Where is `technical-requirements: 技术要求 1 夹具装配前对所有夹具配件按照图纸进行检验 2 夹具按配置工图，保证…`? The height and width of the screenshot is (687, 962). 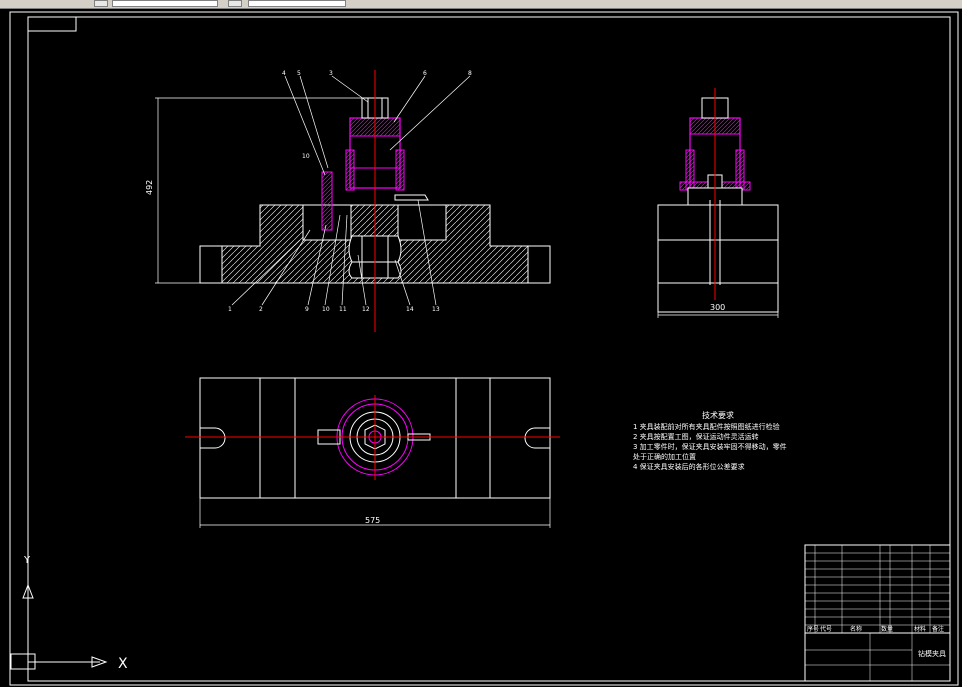
technical-requirements: 技术要求 1 夹具装配前对所有夹具配件按照图纸进行检验 2 夹具按配置工图，保证… is located at coordinates (710, 440).